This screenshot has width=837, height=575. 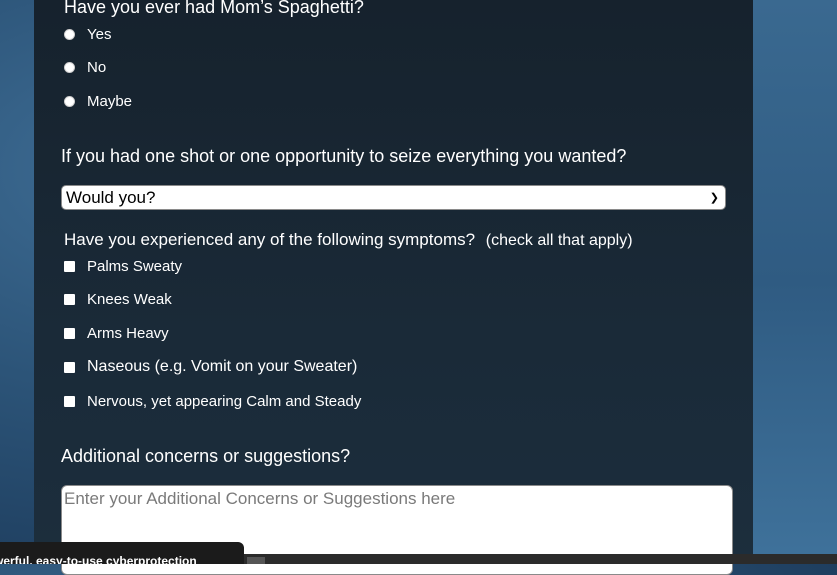 What do you see at coordinates (69, 266) in the screenshot?
I see `checkbox-palms-sweaty` at bounding box center [69, 266].